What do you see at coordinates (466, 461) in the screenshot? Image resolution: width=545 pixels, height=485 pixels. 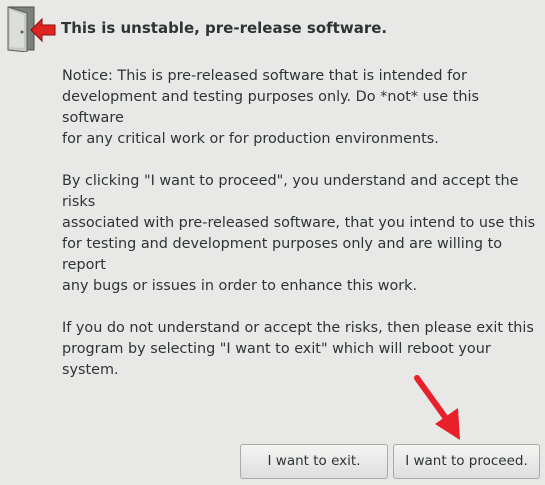 I see `proceed-button: I want to proceed.` at bounding box center [466, 461].